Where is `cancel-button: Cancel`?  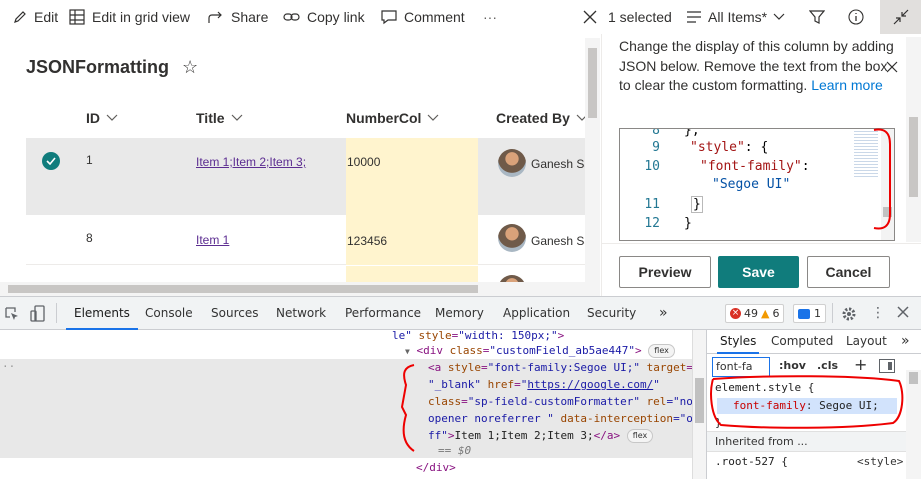 cancel-button: Cancel is located at coordinates (848, 272).